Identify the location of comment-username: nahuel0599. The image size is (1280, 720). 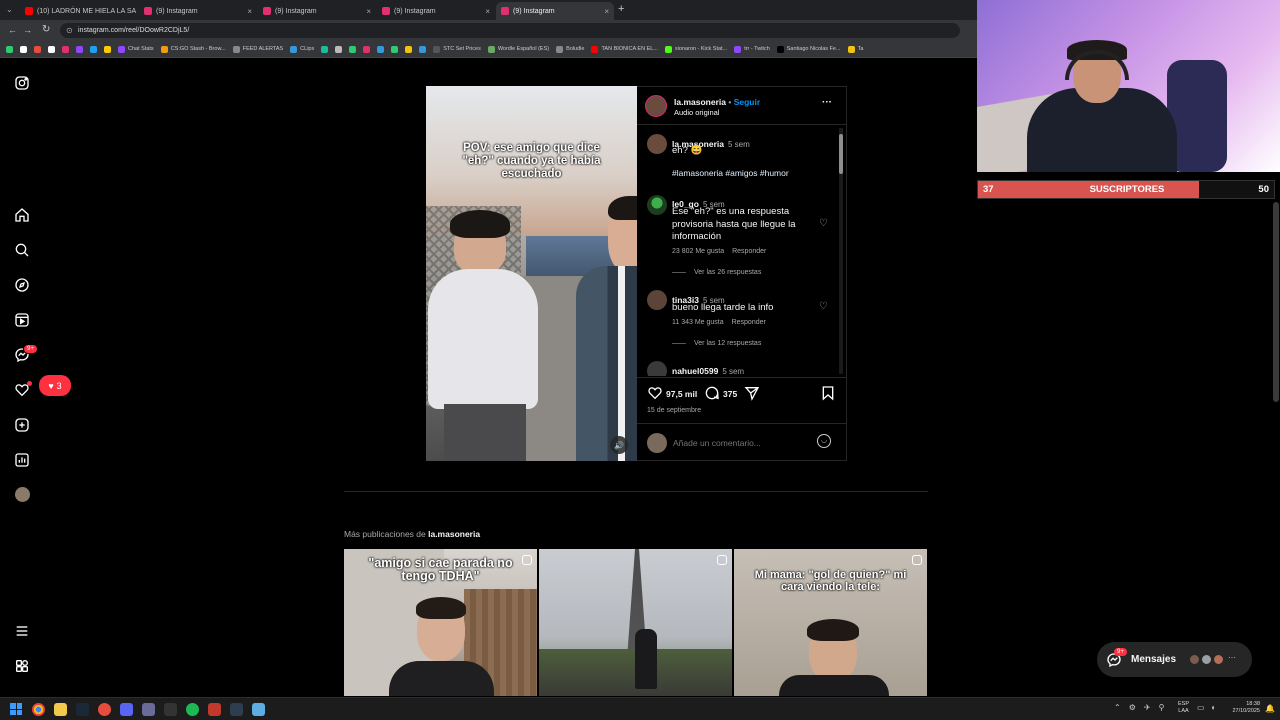
(695, 371).